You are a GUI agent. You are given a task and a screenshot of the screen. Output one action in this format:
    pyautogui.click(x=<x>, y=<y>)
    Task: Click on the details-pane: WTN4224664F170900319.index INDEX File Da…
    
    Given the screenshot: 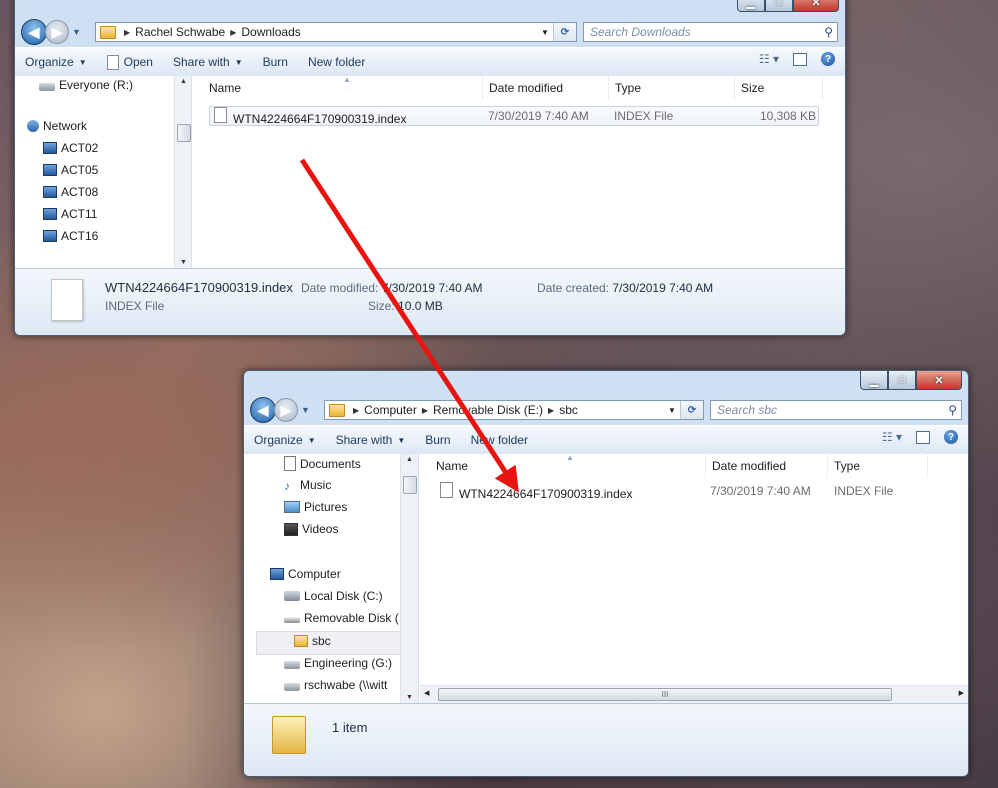 What is the action you would take?
    pyautogui.click(x=430, y=301)
    